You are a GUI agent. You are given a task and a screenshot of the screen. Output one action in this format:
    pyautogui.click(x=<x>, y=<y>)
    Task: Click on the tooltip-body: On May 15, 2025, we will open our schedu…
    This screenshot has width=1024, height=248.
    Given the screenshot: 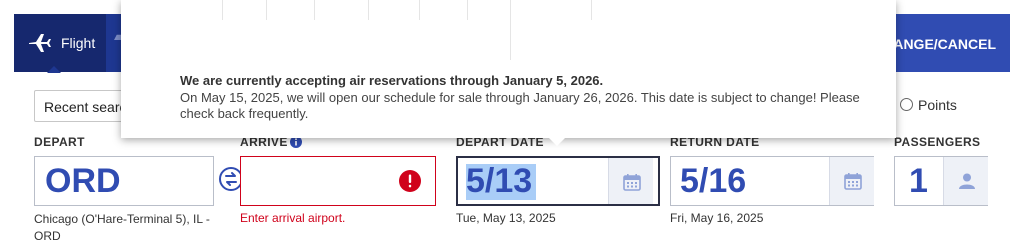 What is the action you would take?
    pyautogui.click(x=520, y=105)
    